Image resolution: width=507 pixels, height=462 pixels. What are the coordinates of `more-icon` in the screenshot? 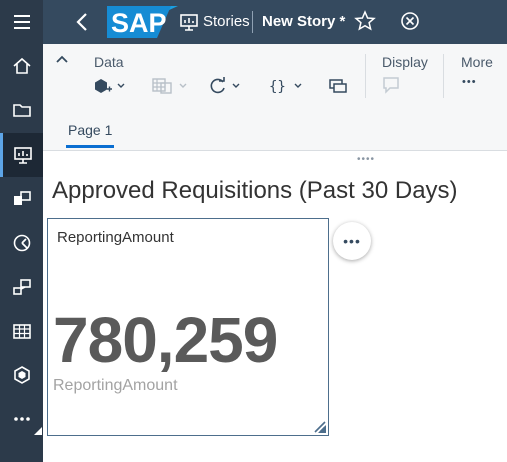 It's located at (21, 419).